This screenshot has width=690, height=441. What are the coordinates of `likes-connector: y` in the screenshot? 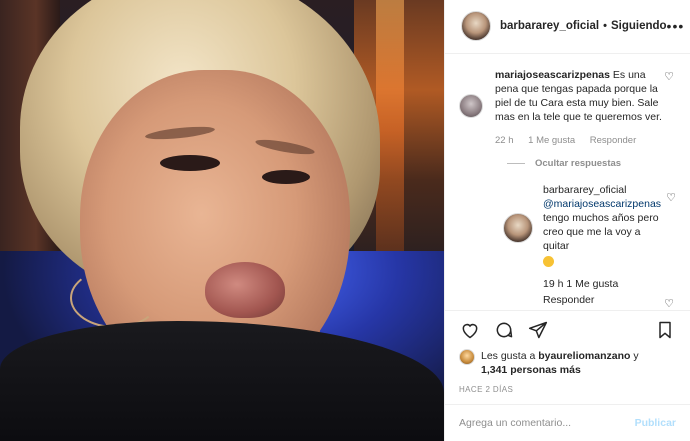 It's located at (636, 356).